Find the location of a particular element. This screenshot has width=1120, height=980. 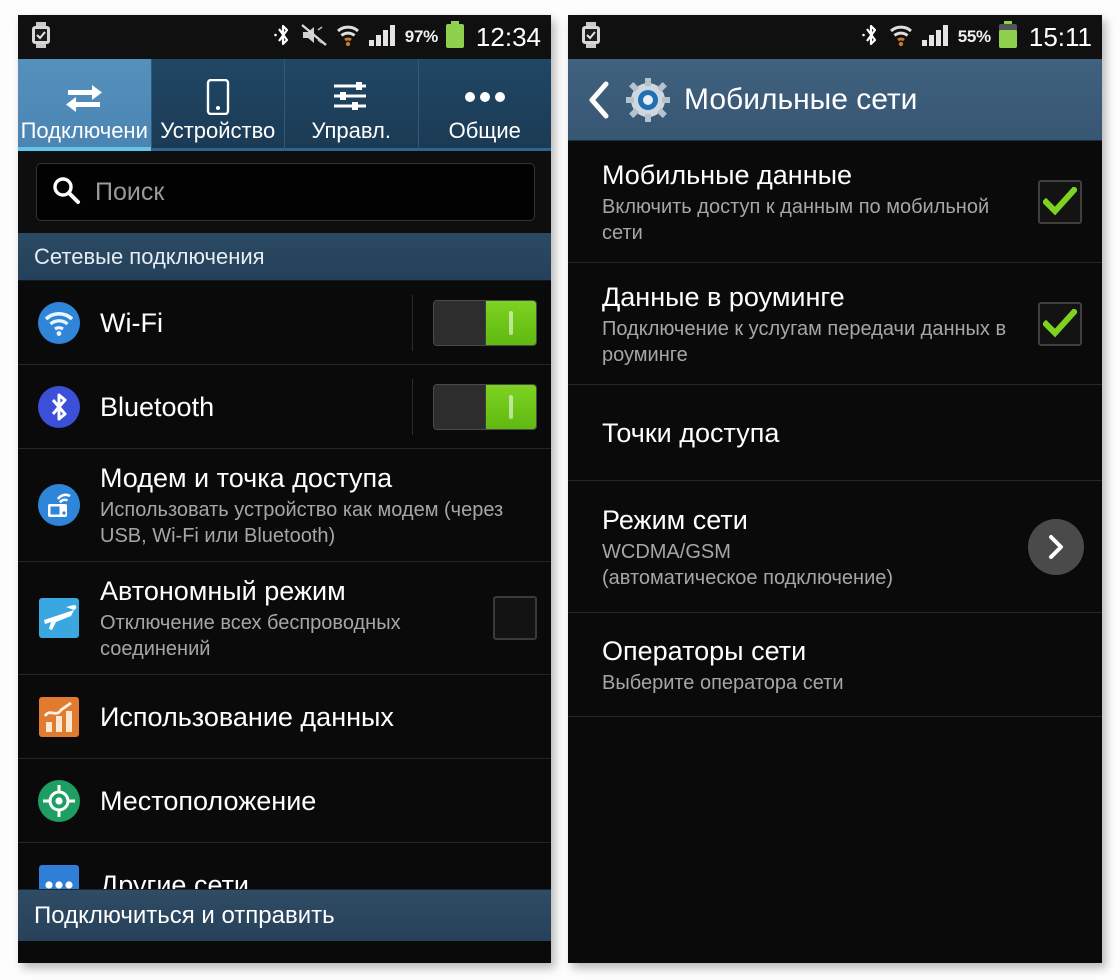

list-item-body: Использование данных is located at coordinates (318, 717).